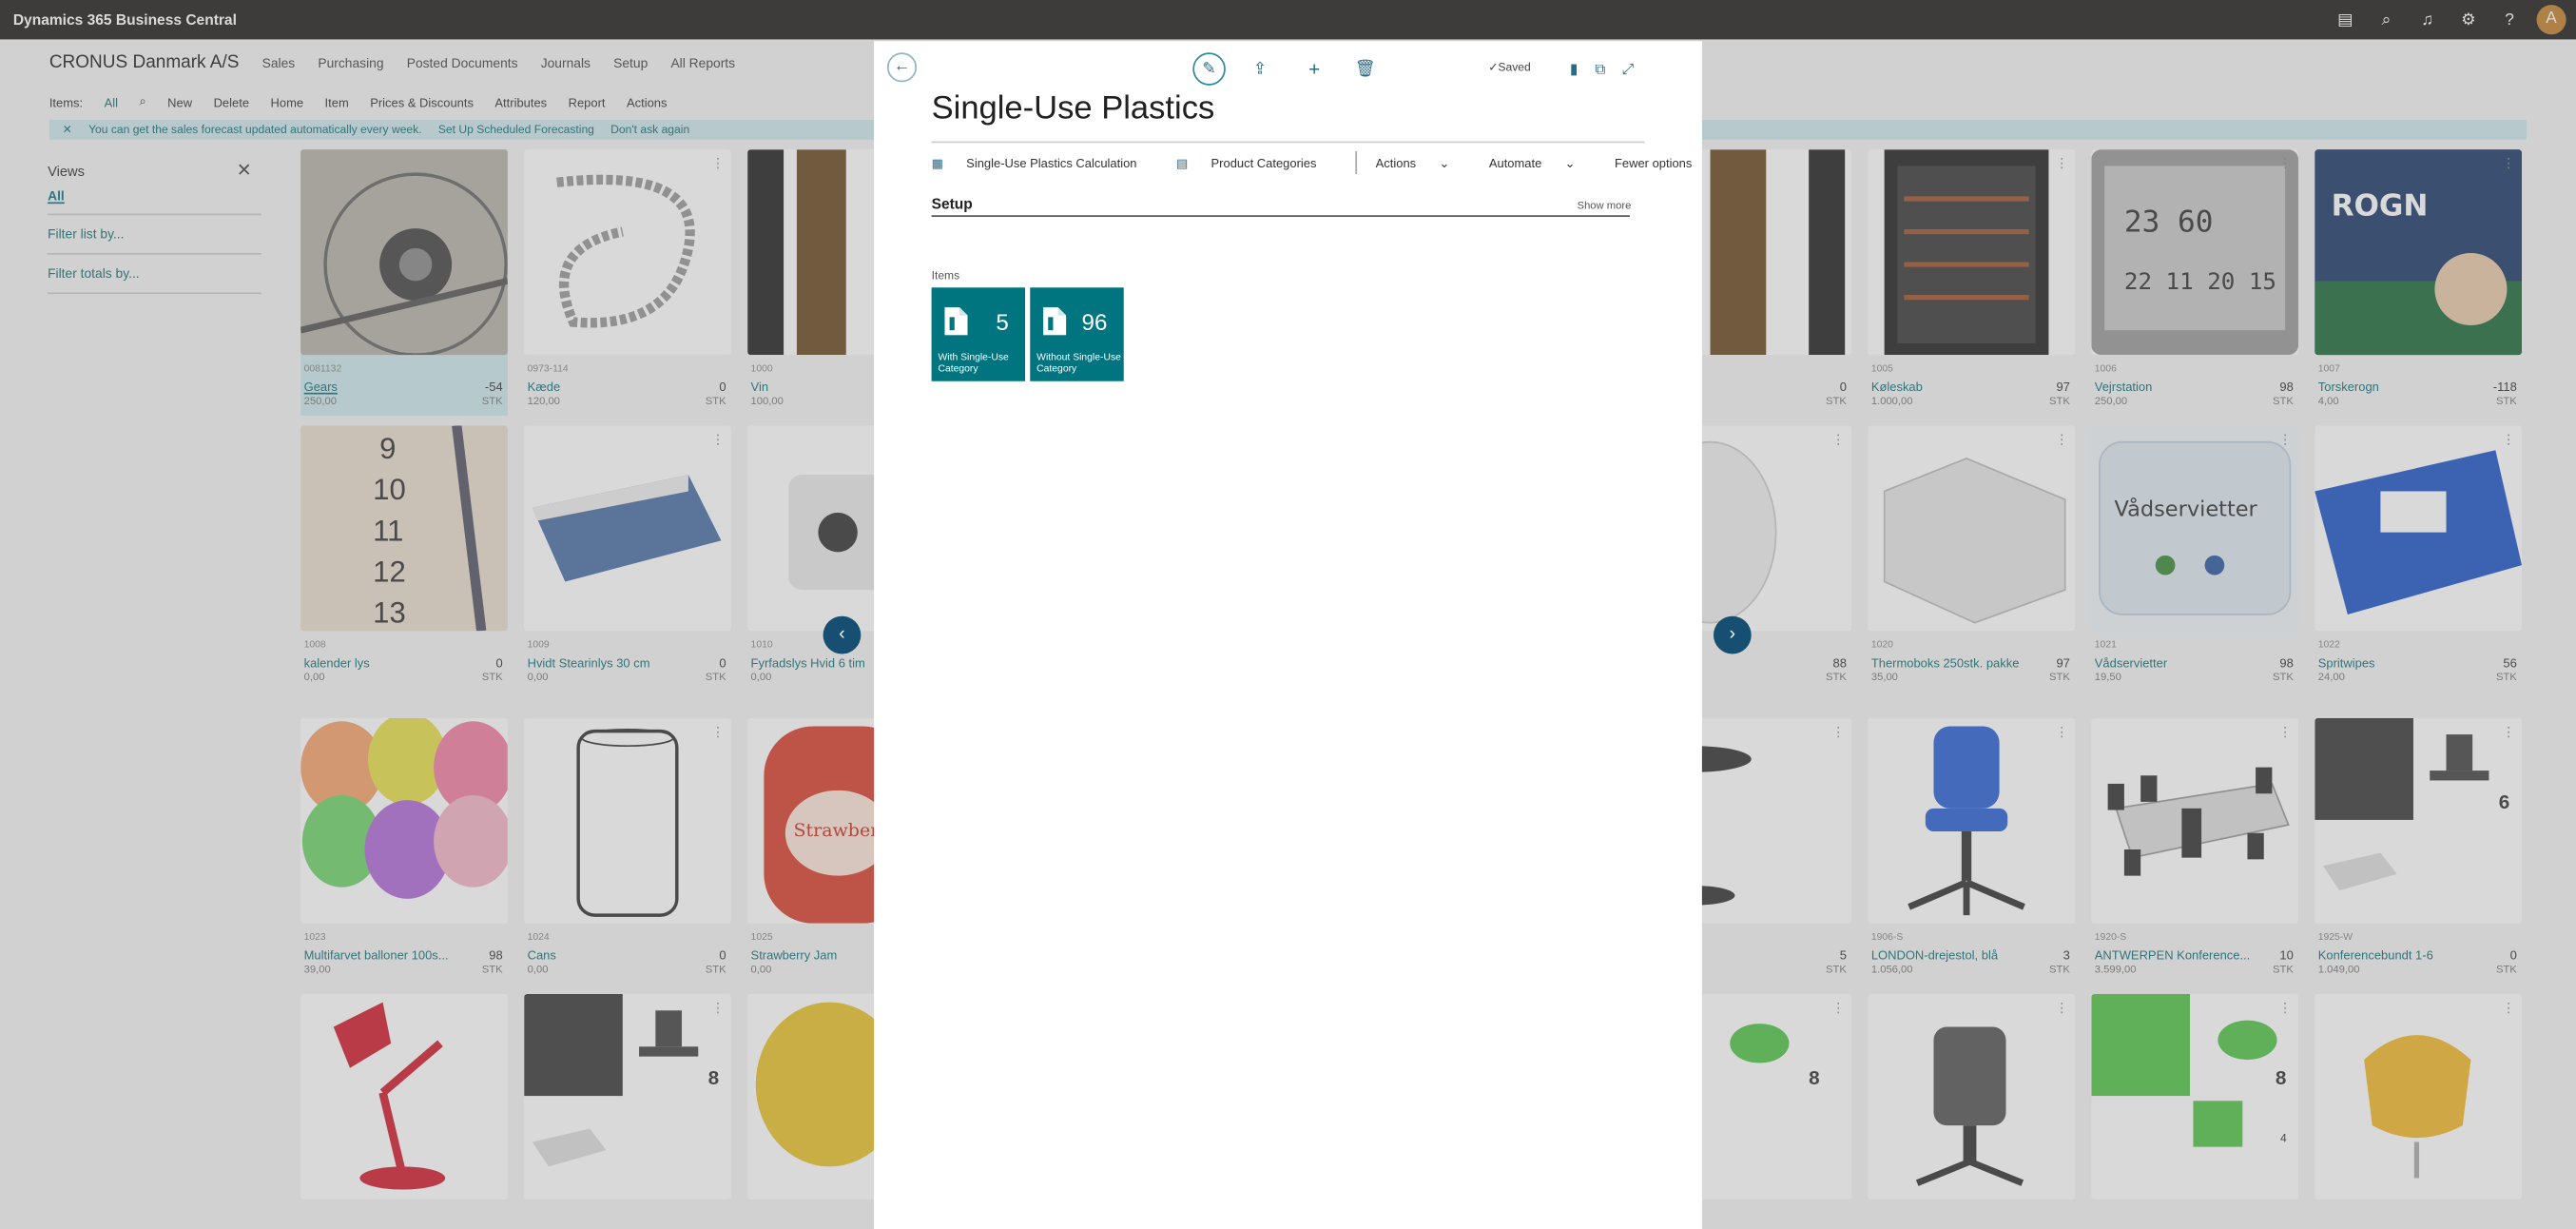  What do you see at coordinates (1260, 69) in the screenshot?
I see `share-icon: ⇪` at bounding box center [1260, 69].